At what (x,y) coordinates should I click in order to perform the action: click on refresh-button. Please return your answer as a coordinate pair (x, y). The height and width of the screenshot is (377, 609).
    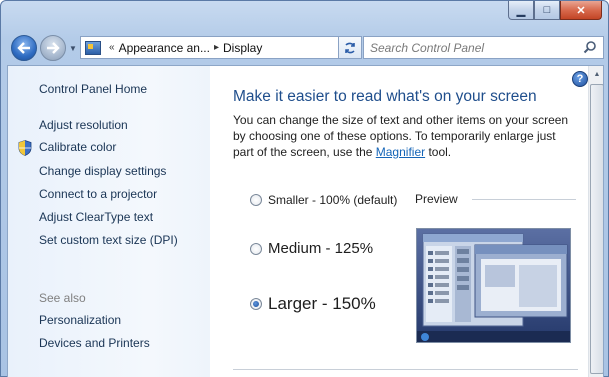
    Looking at the image, I should click on (350, 47).